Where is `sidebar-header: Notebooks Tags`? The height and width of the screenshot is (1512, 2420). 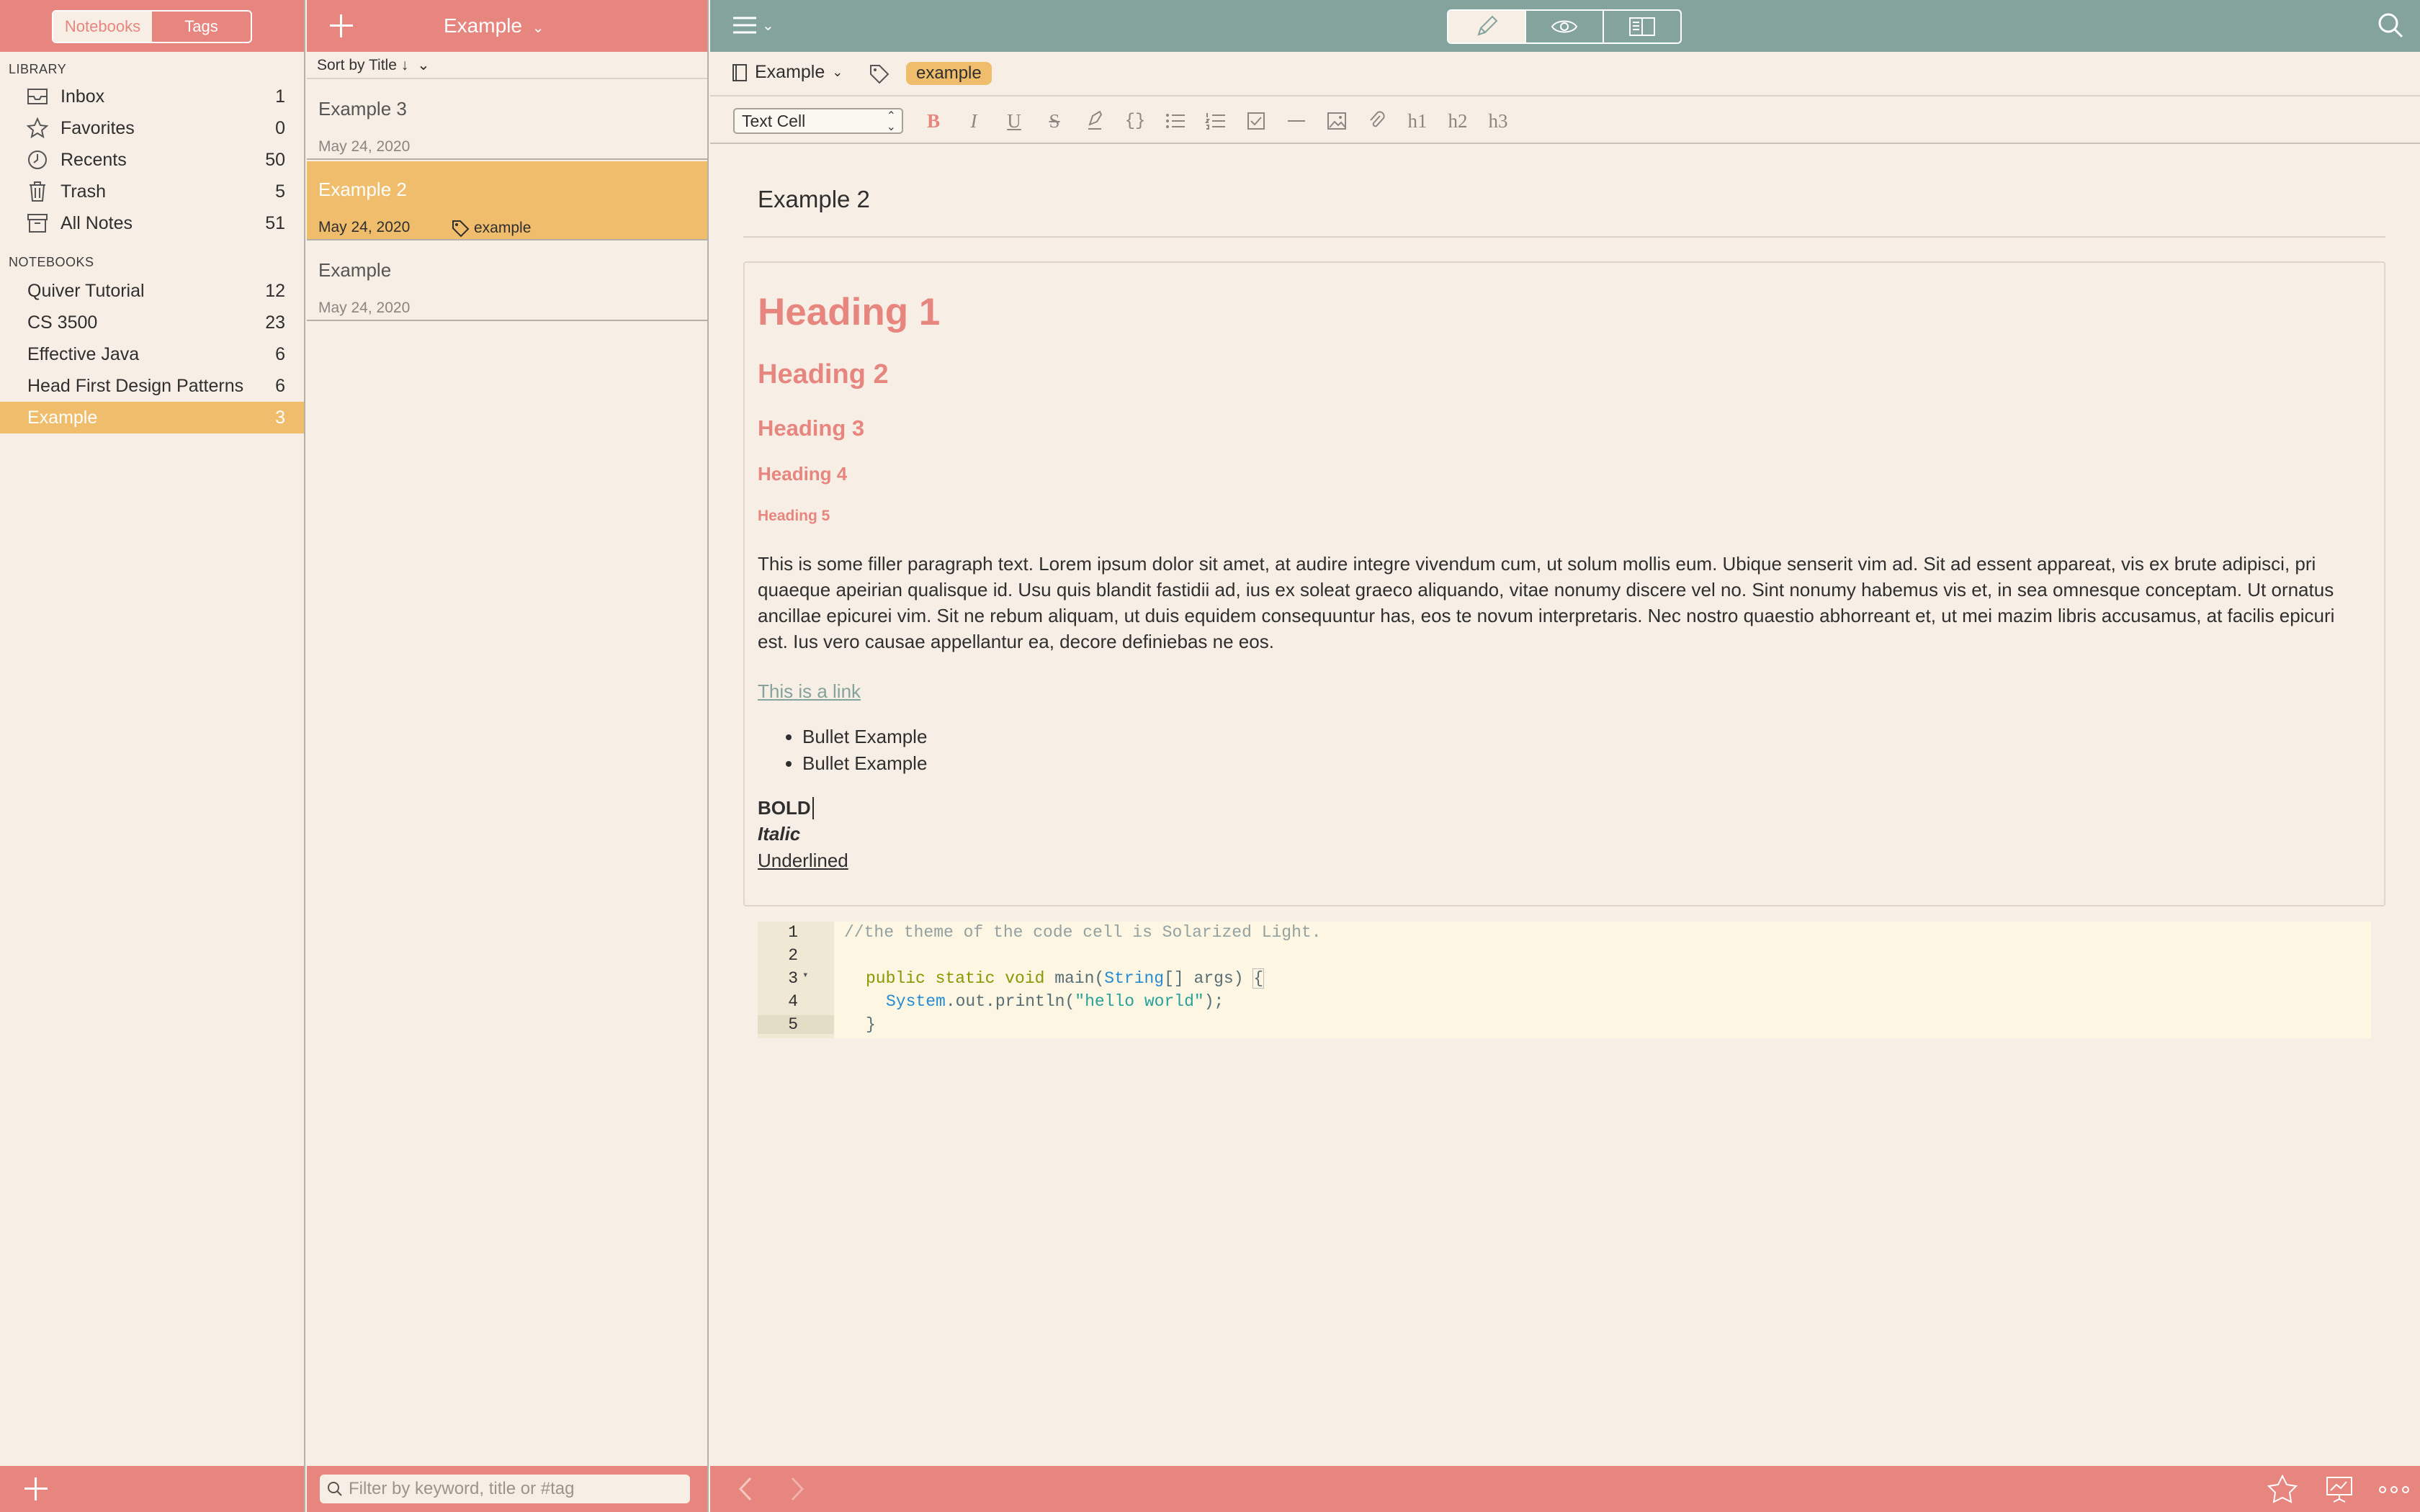
sidebar-header: Notebooks Tags is located at coordinates (152, 26).